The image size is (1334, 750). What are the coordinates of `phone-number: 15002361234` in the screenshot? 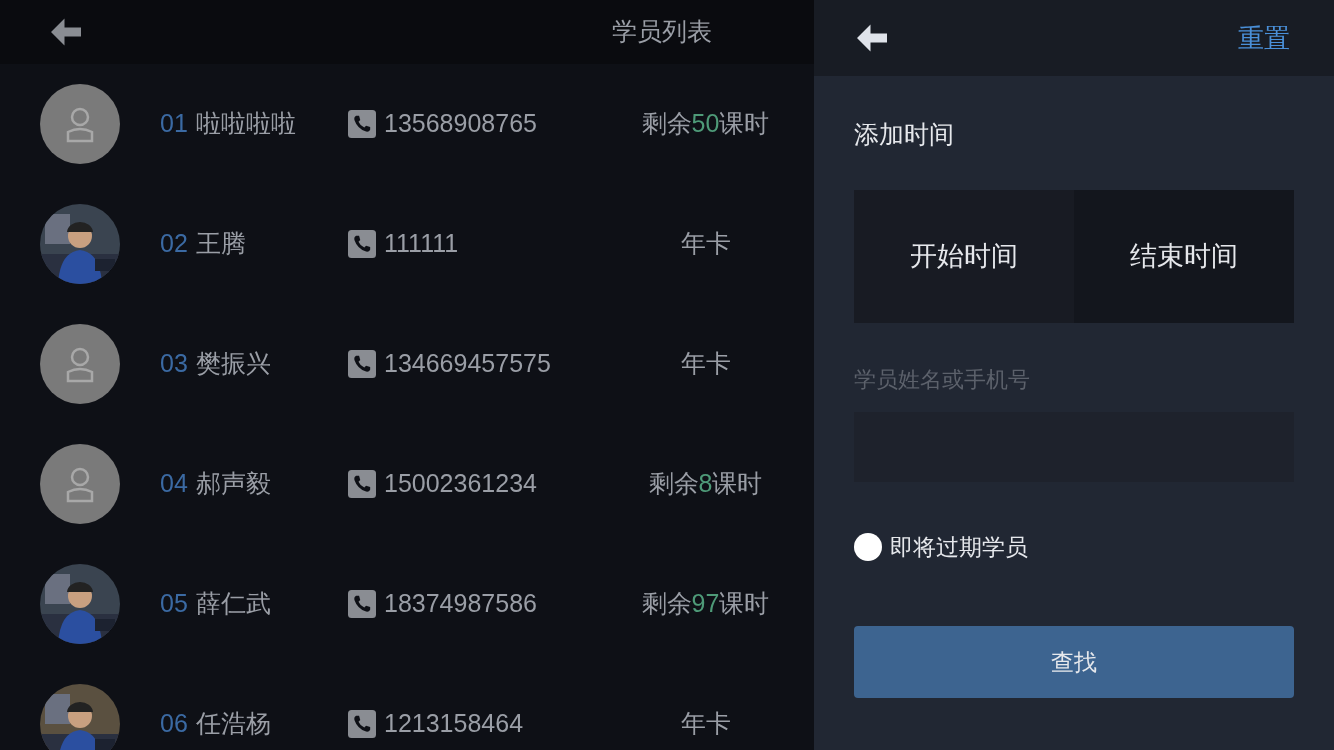 It's located at (460, 484).